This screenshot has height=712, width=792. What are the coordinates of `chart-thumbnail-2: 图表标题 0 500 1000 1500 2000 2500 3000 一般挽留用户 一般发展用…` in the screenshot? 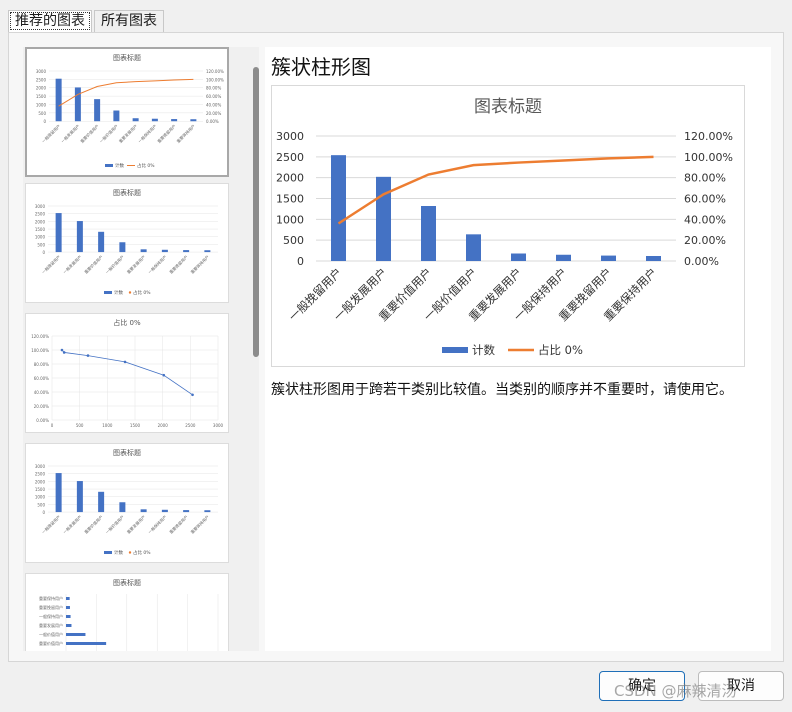 It's located at (127, 243).